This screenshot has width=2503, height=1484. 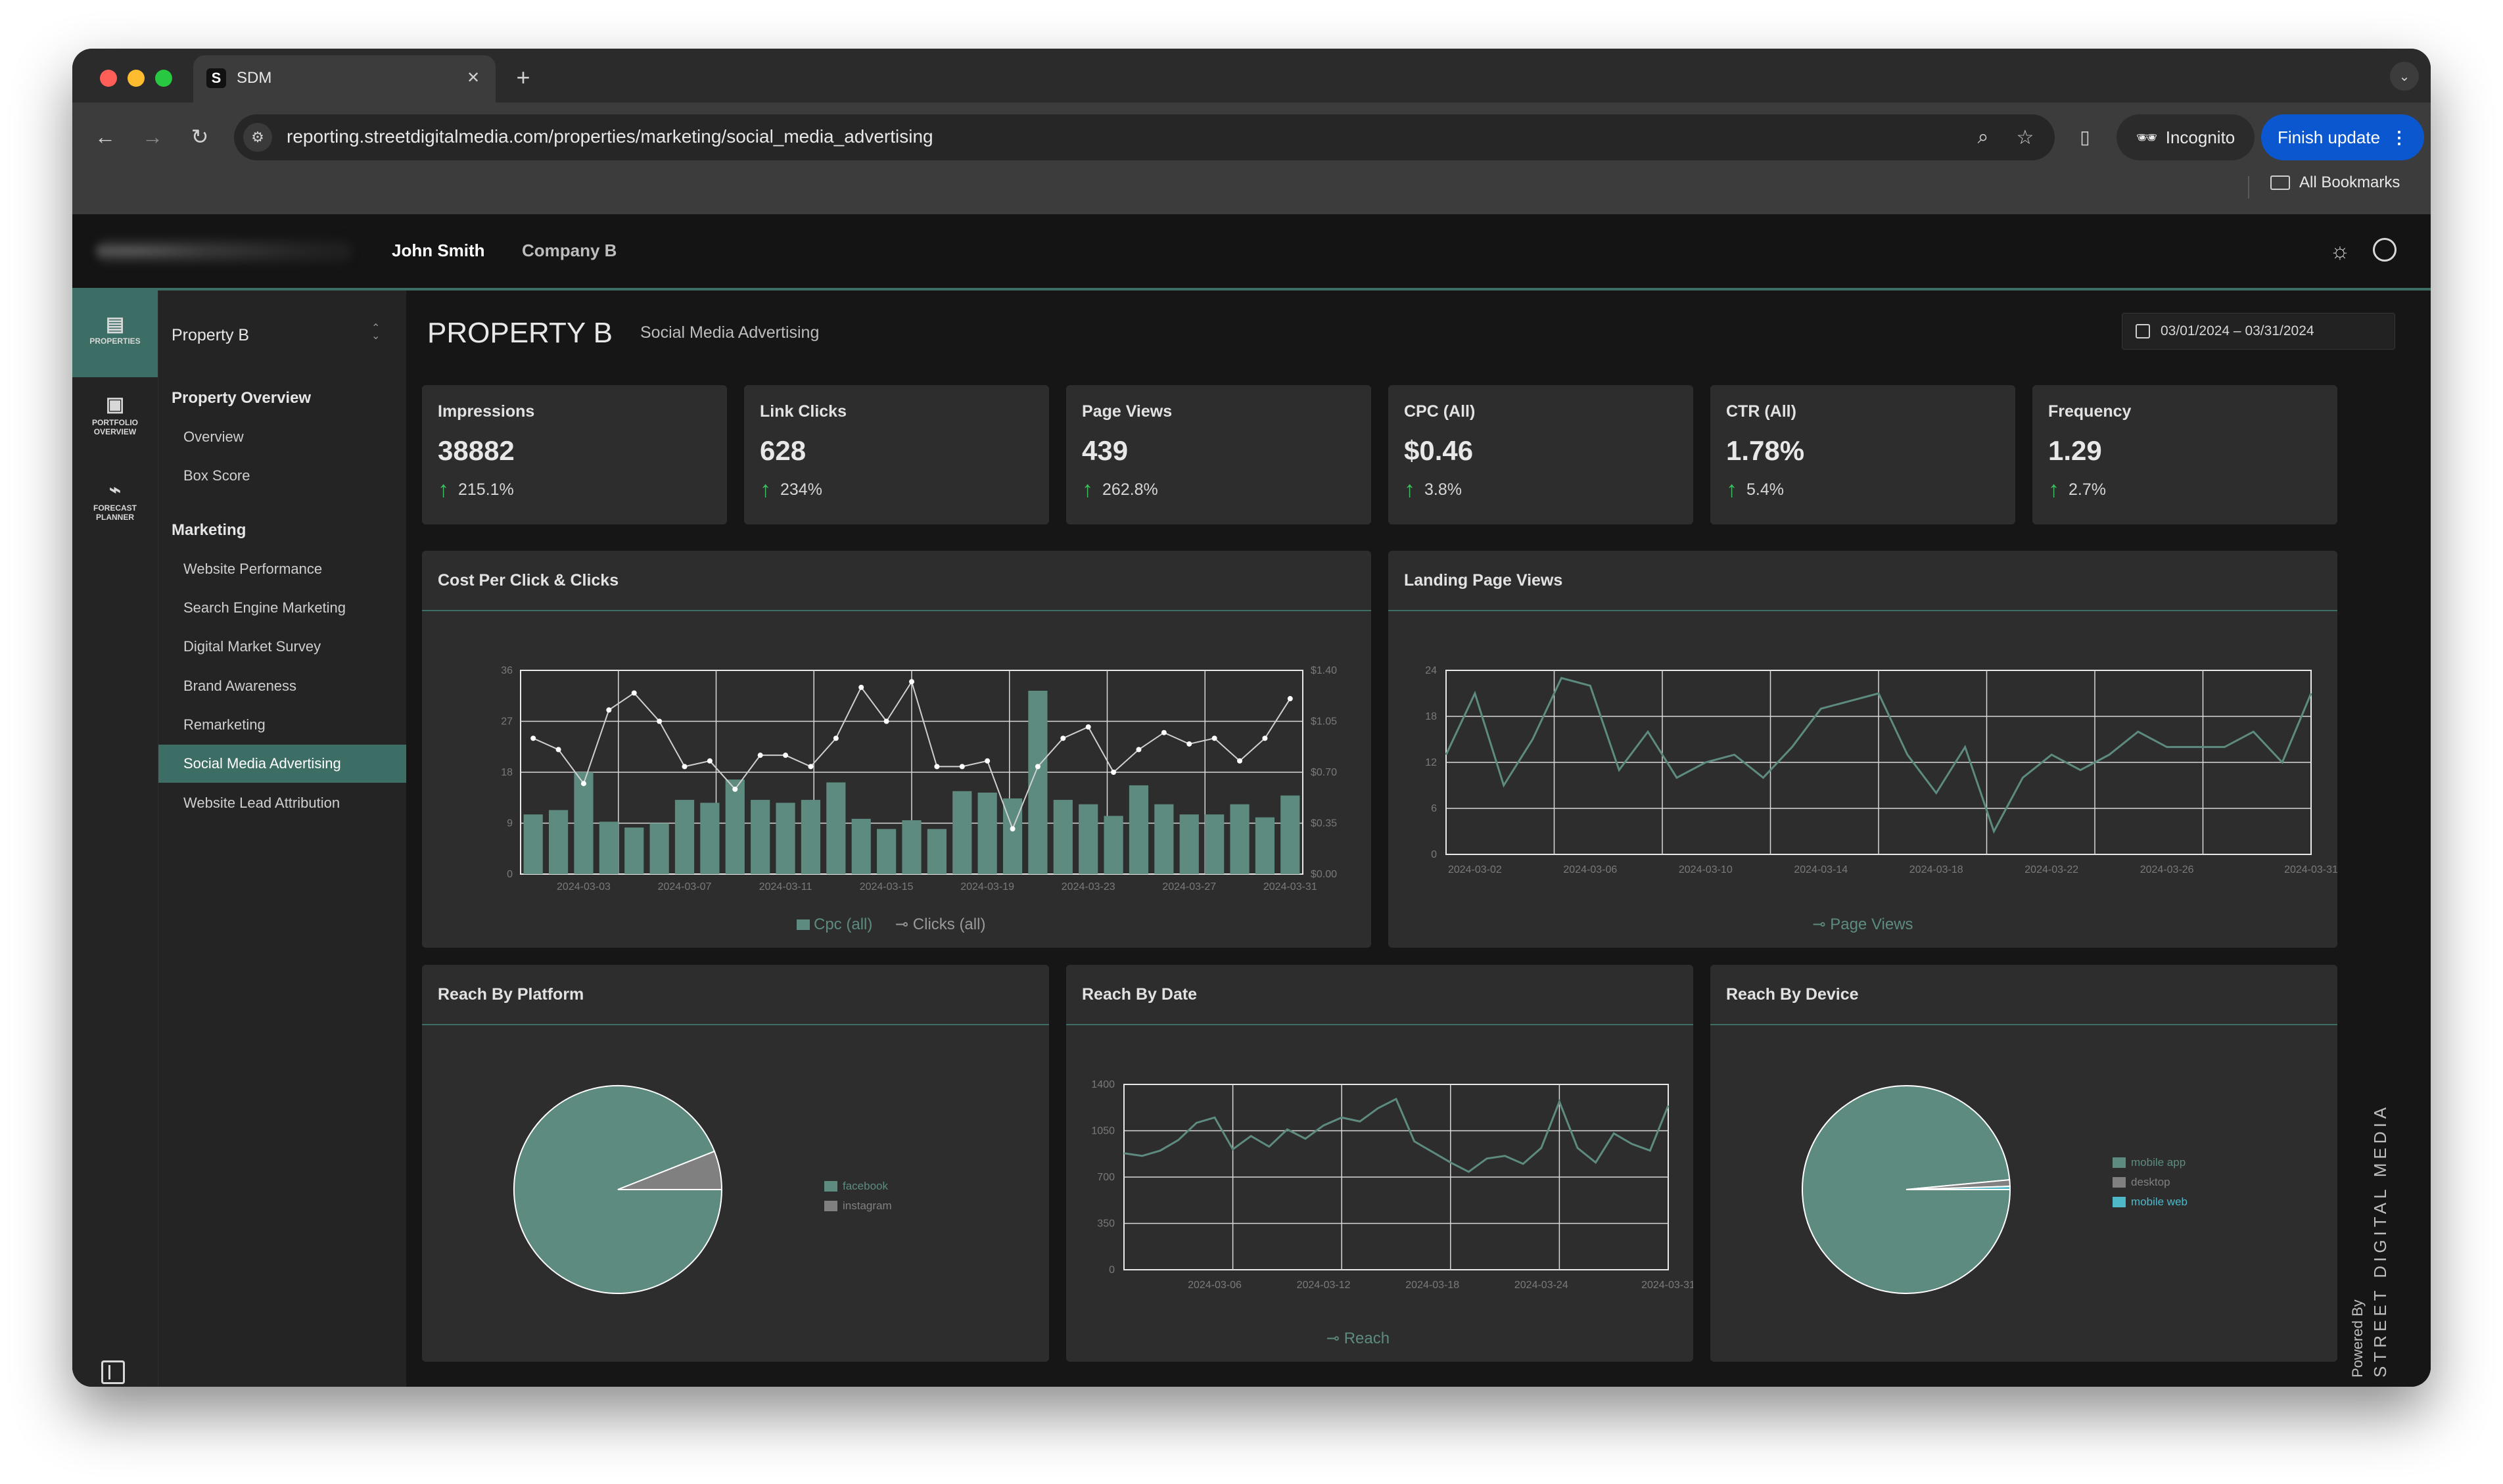 What do you see at coordinates (115, 414) in the screenshot?
I see `rail-item-portfolio-overview: ▣ PORTFOLIO OVERVIEW` at bounding box center [115, 414].